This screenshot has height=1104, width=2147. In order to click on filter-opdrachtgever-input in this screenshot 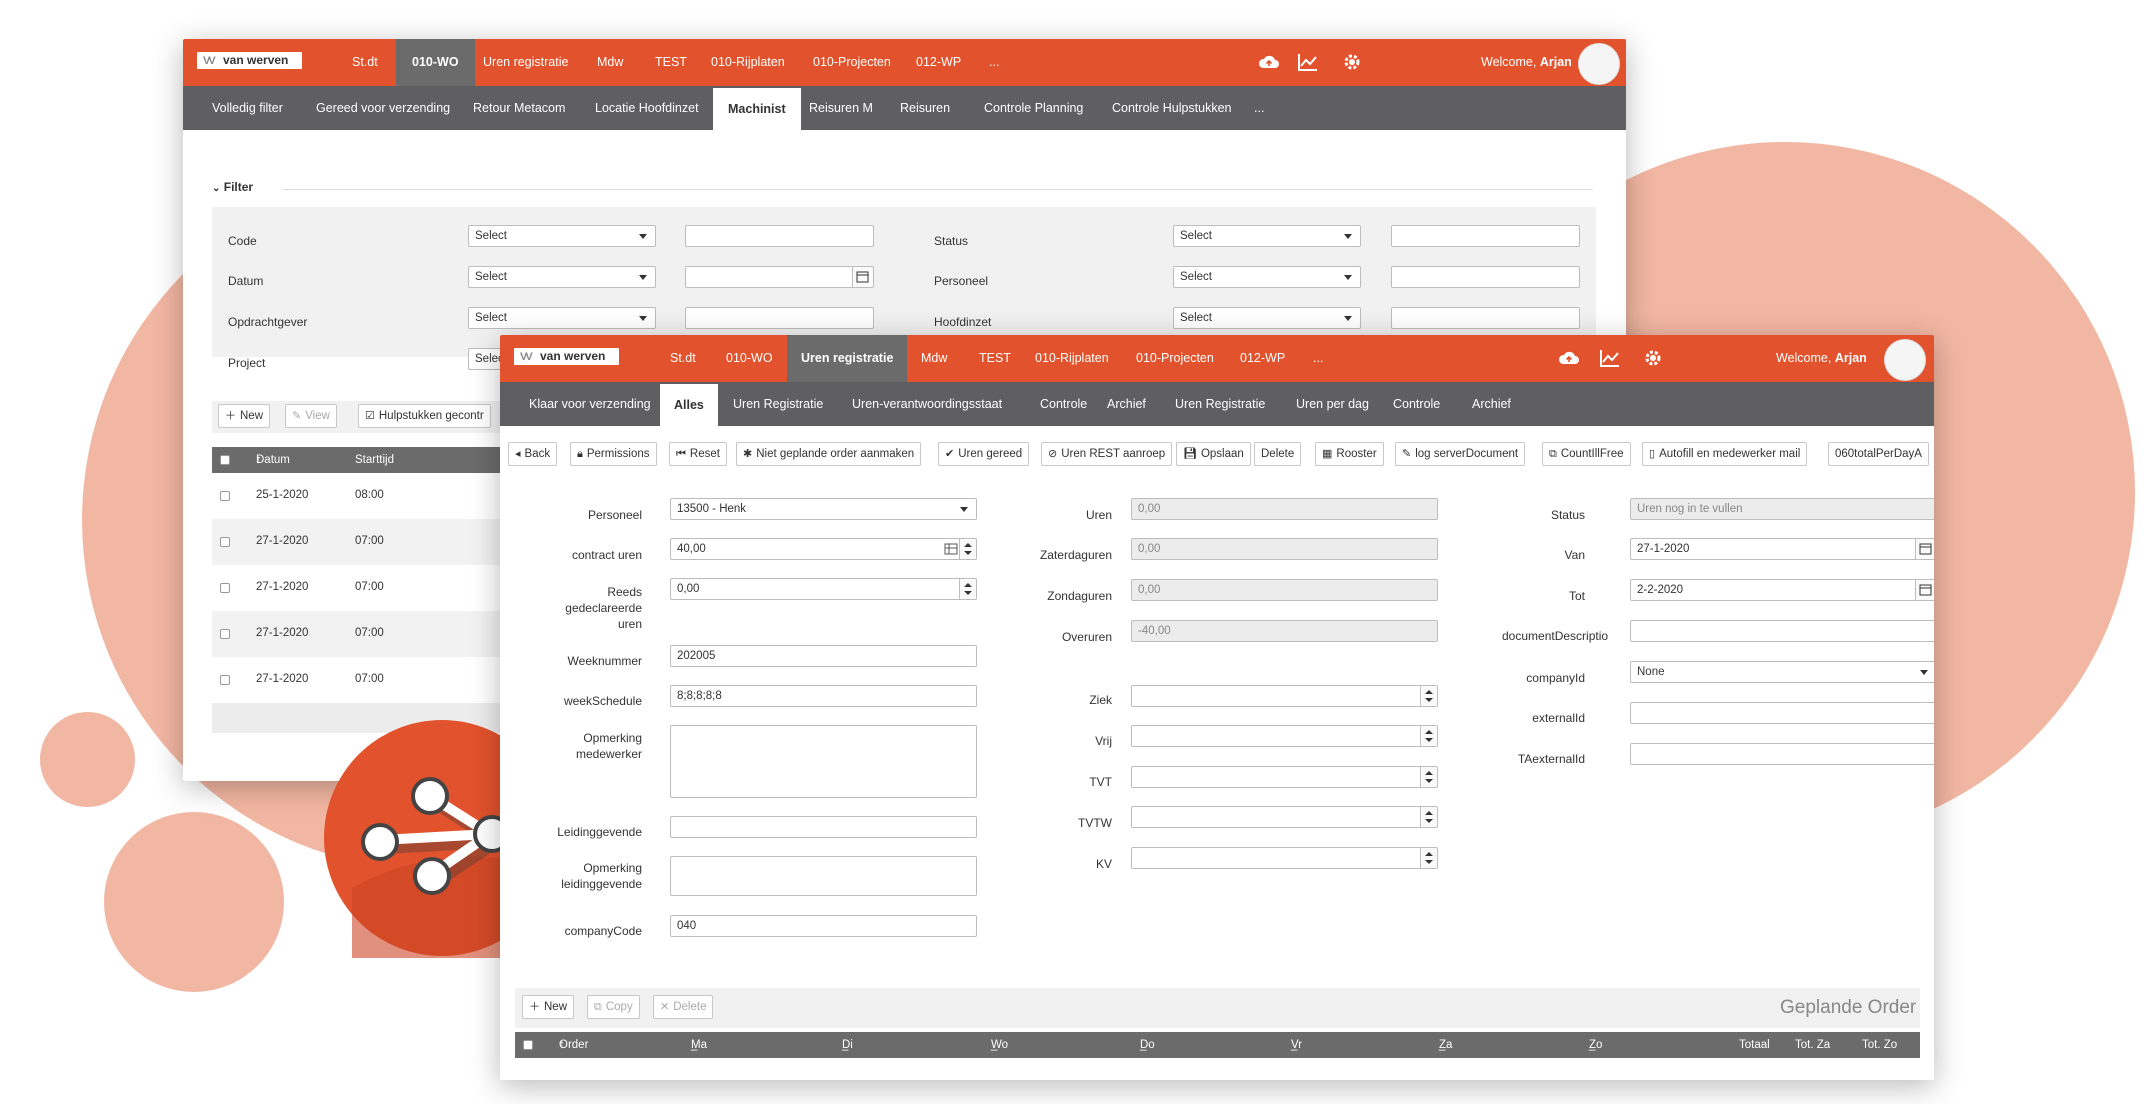, I will do `click(779, 318)`.